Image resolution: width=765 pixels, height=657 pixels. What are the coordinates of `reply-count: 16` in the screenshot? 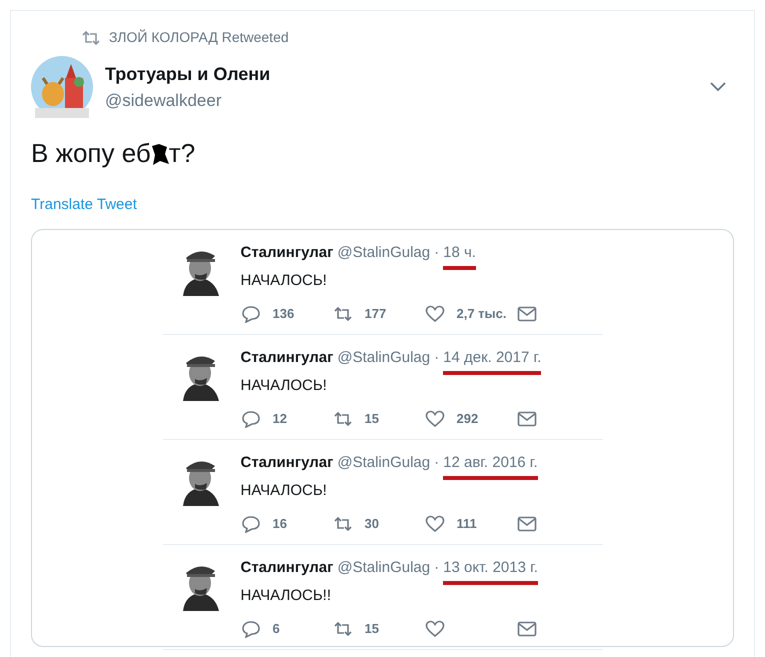 It's located at (279, 524).